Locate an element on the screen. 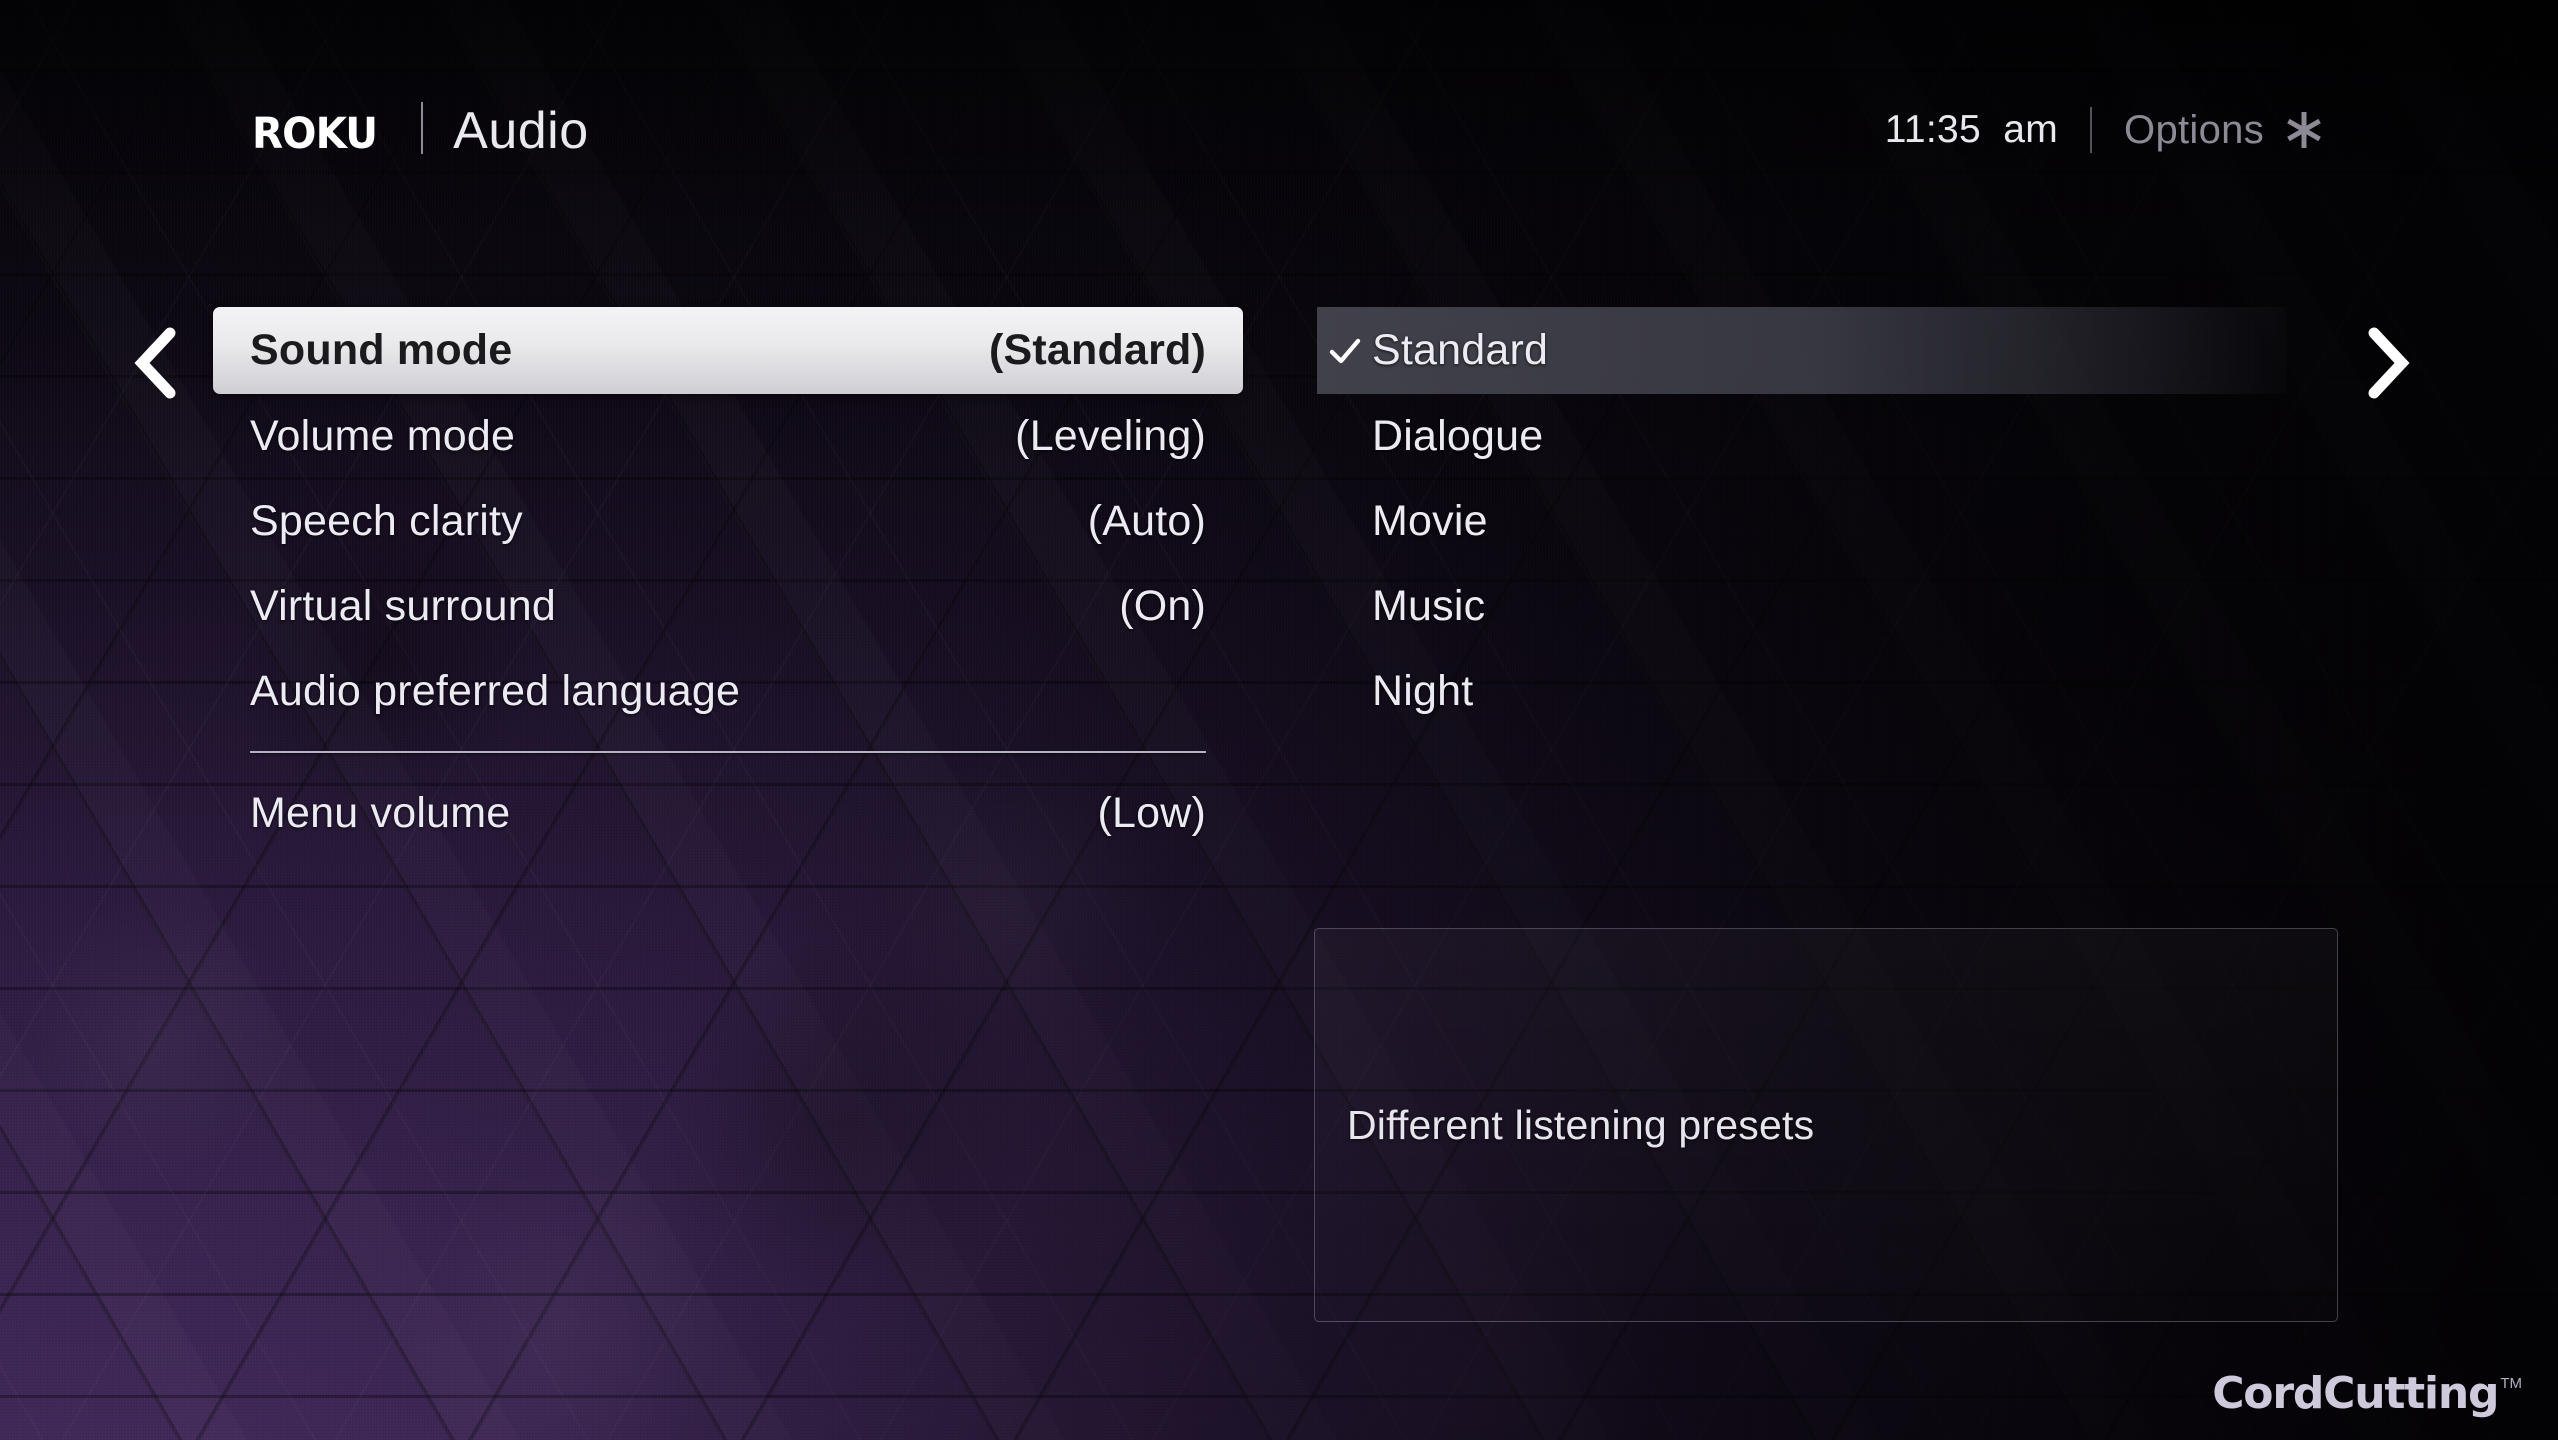  roku-logo: Roku is located at coordinates (315, 126).